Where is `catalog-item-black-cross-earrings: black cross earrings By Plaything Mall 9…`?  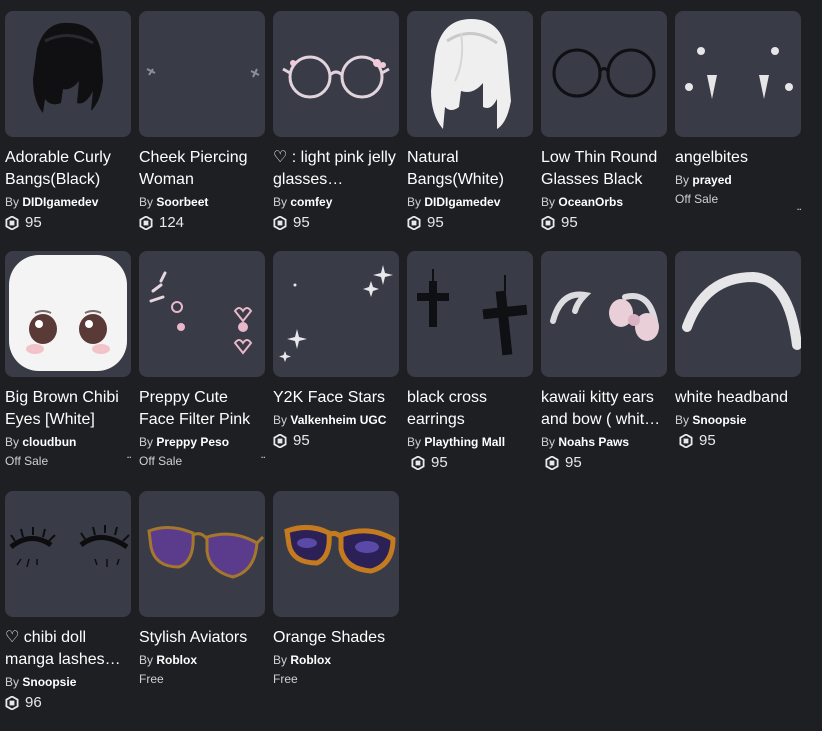 catalog-item-black-cross-earrings: black cross earrings By Plaything Mall 9… is located at coordinates (470, 371).